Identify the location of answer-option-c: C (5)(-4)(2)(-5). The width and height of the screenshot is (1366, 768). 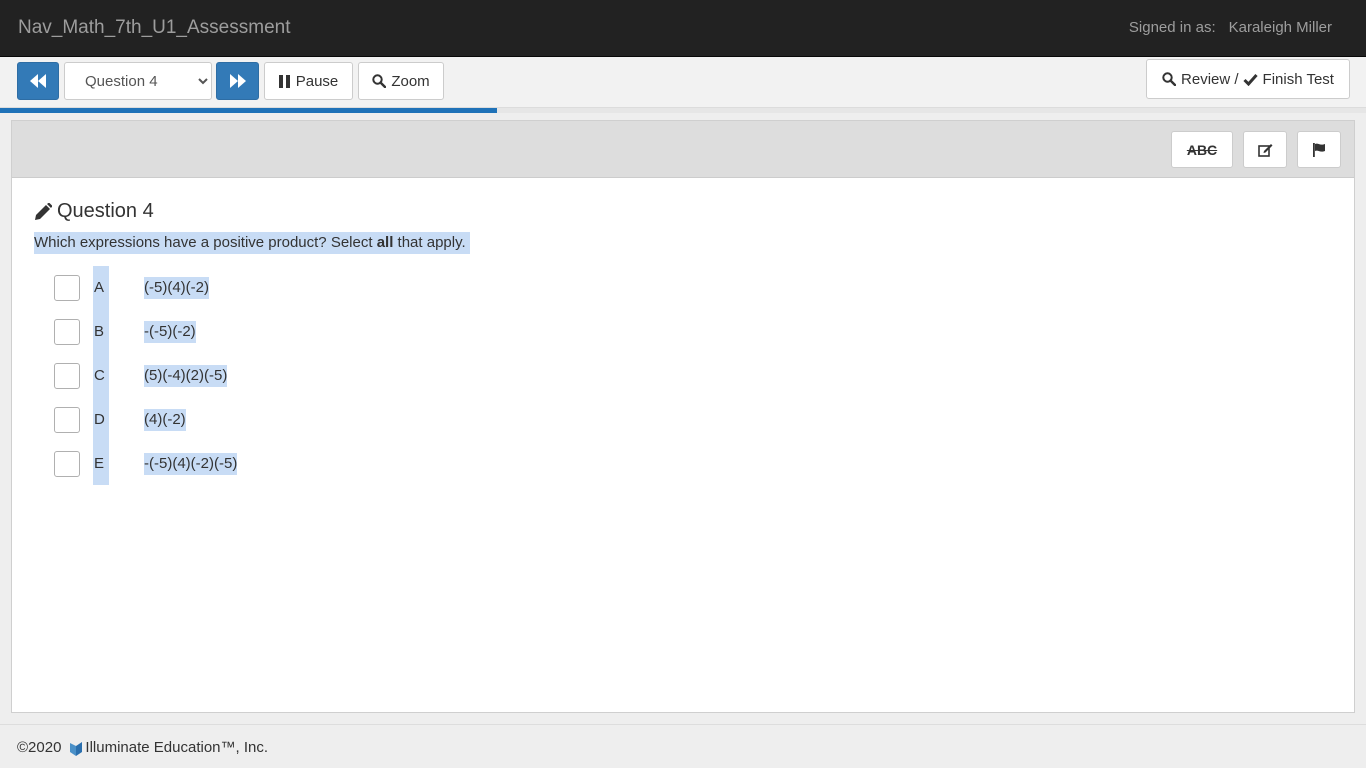
(184, 376).